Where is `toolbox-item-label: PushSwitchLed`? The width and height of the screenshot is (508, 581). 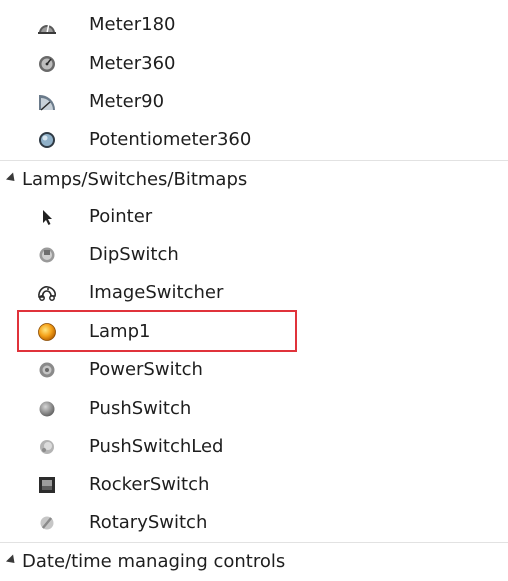 toolbox-item-label: PushSwitchLed is located at coordinates (156, 446).